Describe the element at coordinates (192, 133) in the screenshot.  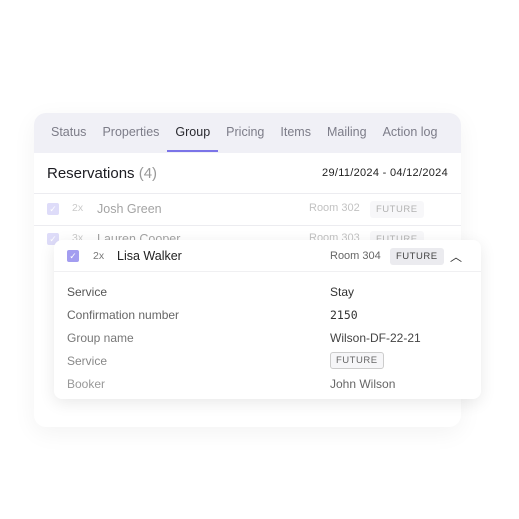
I see `tab-group: Group` at that location.